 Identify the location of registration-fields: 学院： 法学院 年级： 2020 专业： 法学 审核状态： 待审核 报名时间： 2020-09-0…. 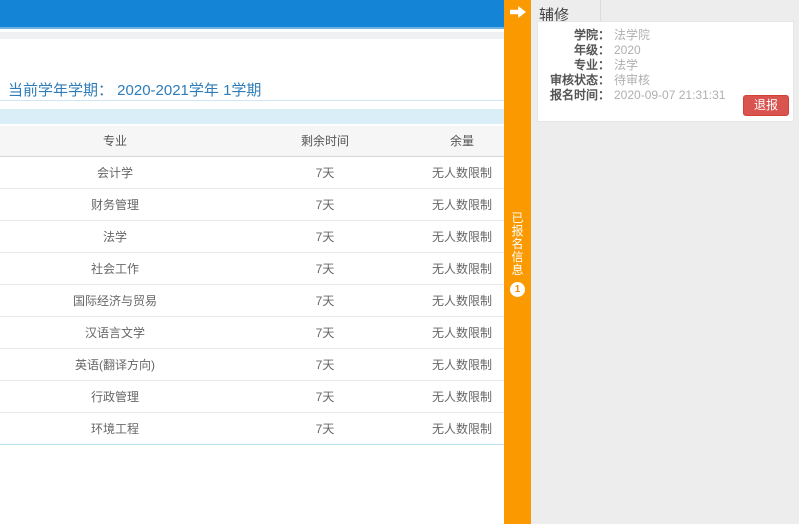
(665, 65).